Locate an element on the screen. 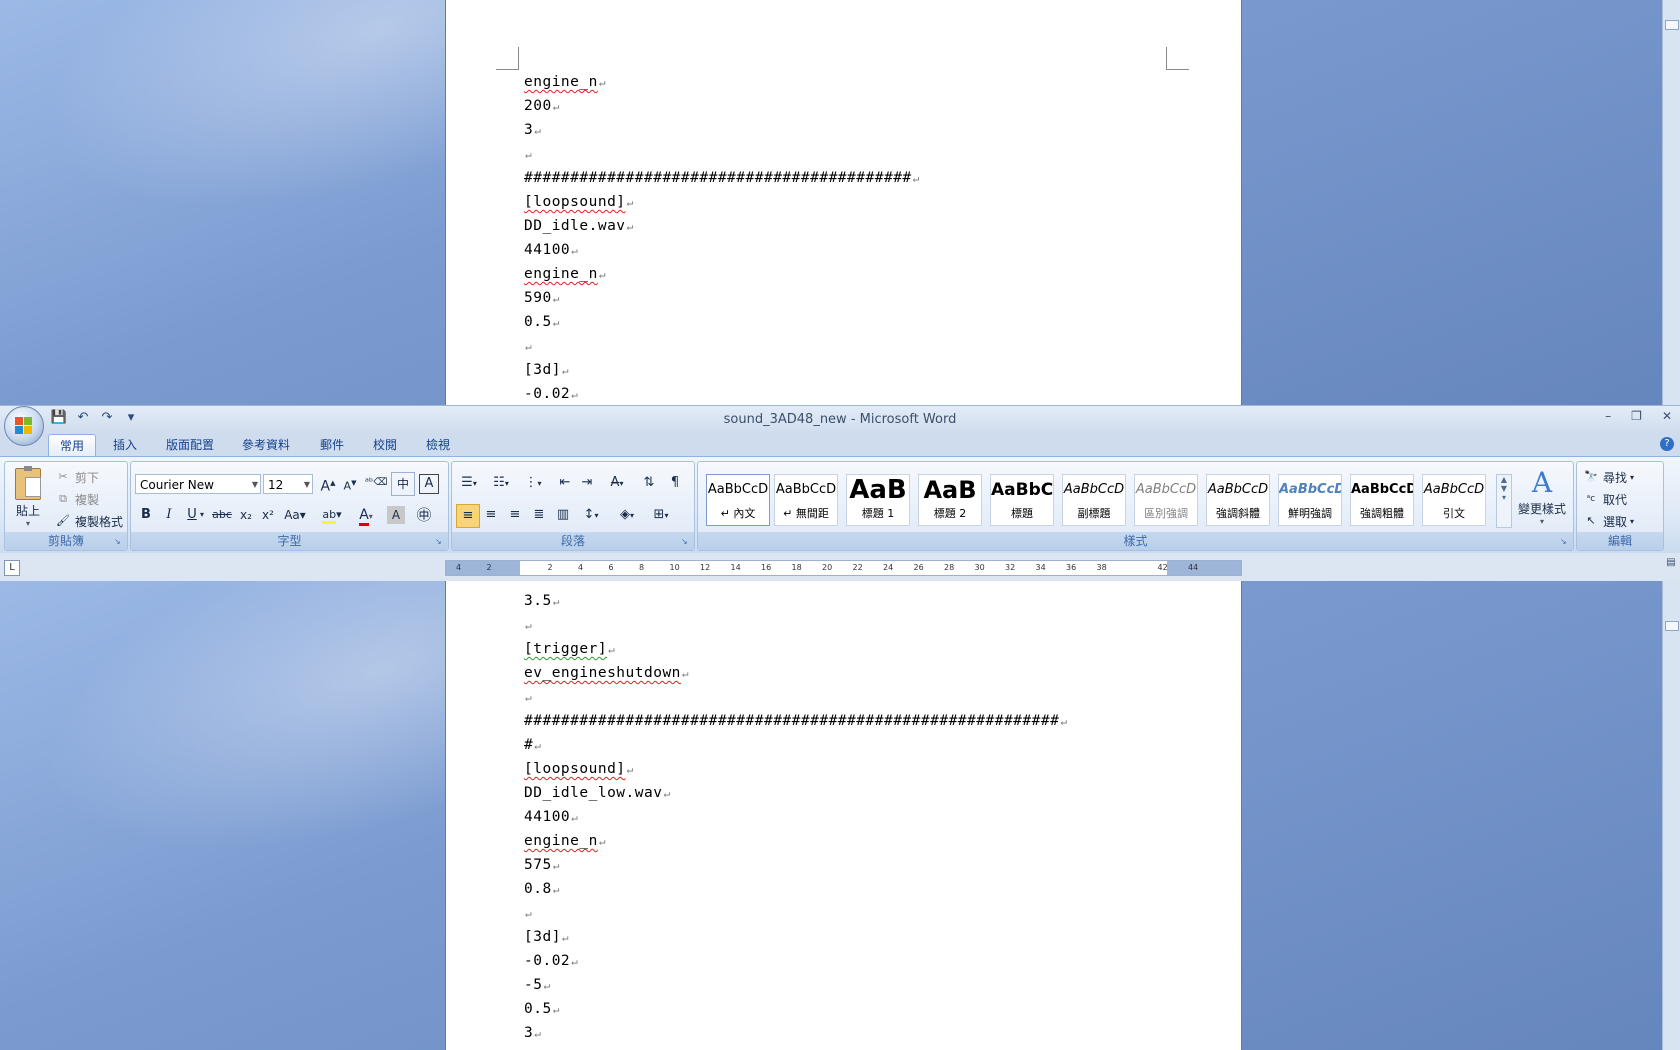  document-line: 200↵ is located at coordinates (722, 106).